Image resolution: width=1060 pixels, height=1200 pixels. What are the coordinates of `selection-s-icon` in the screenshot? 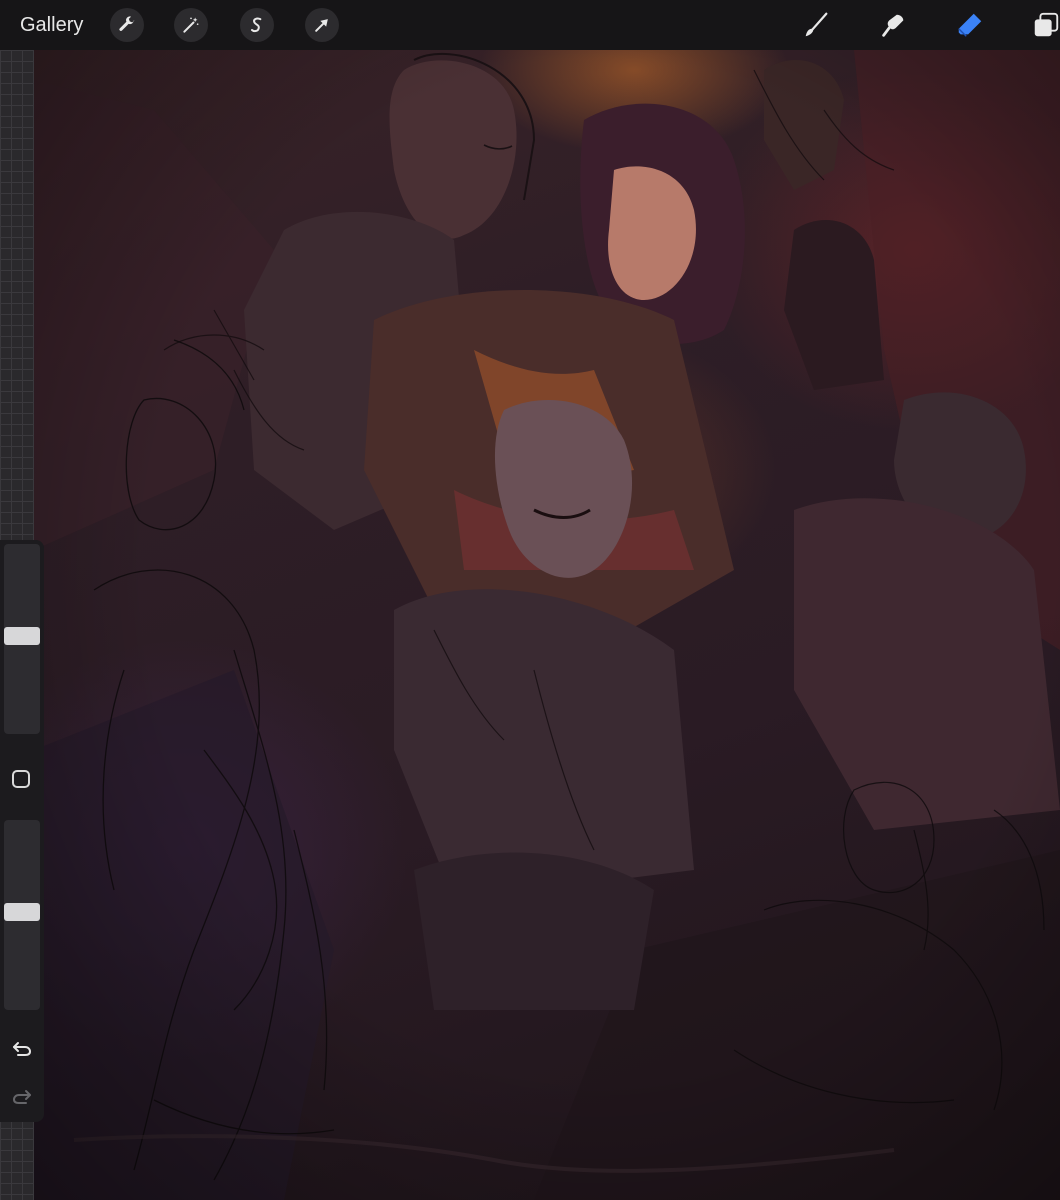 It's located at (256, 25).